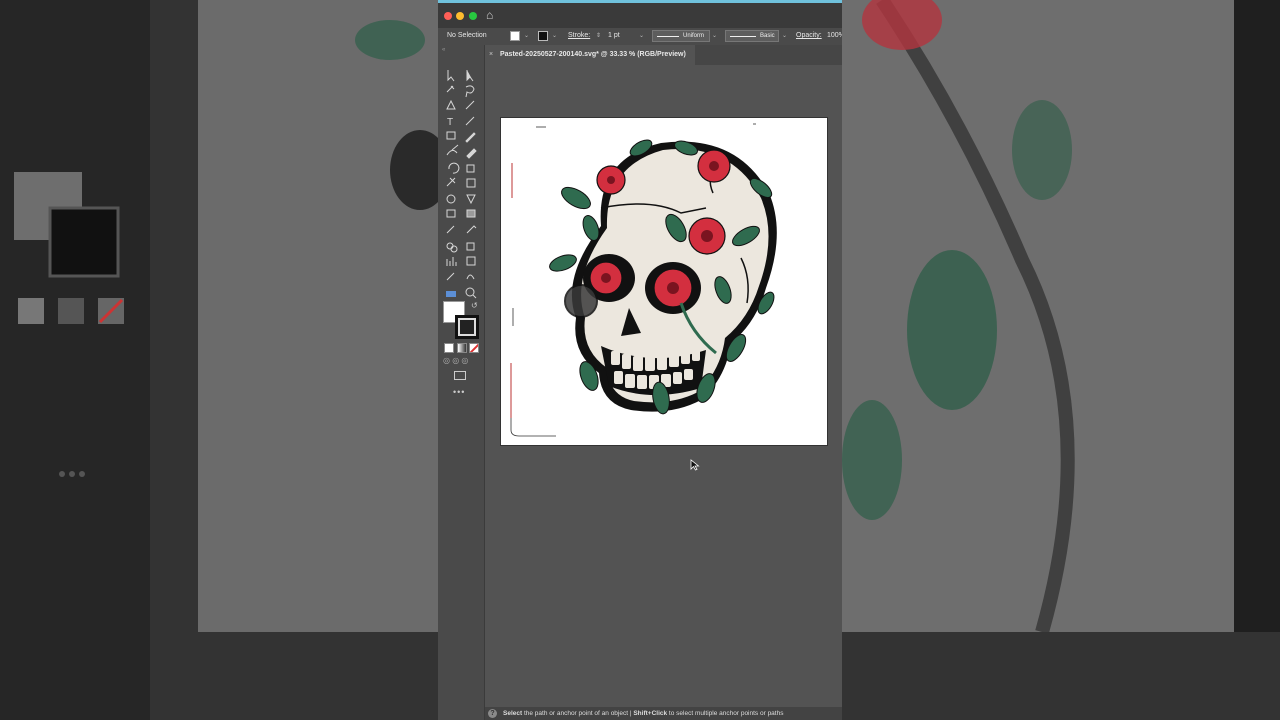 Image resolution: width=1280 pixels, height=720 pixels. Describe the element at coordinates (461, 382) in the screenshot. I see `tools-panel: « T ↺ ◎ ◎ ◎ •••` at that location.